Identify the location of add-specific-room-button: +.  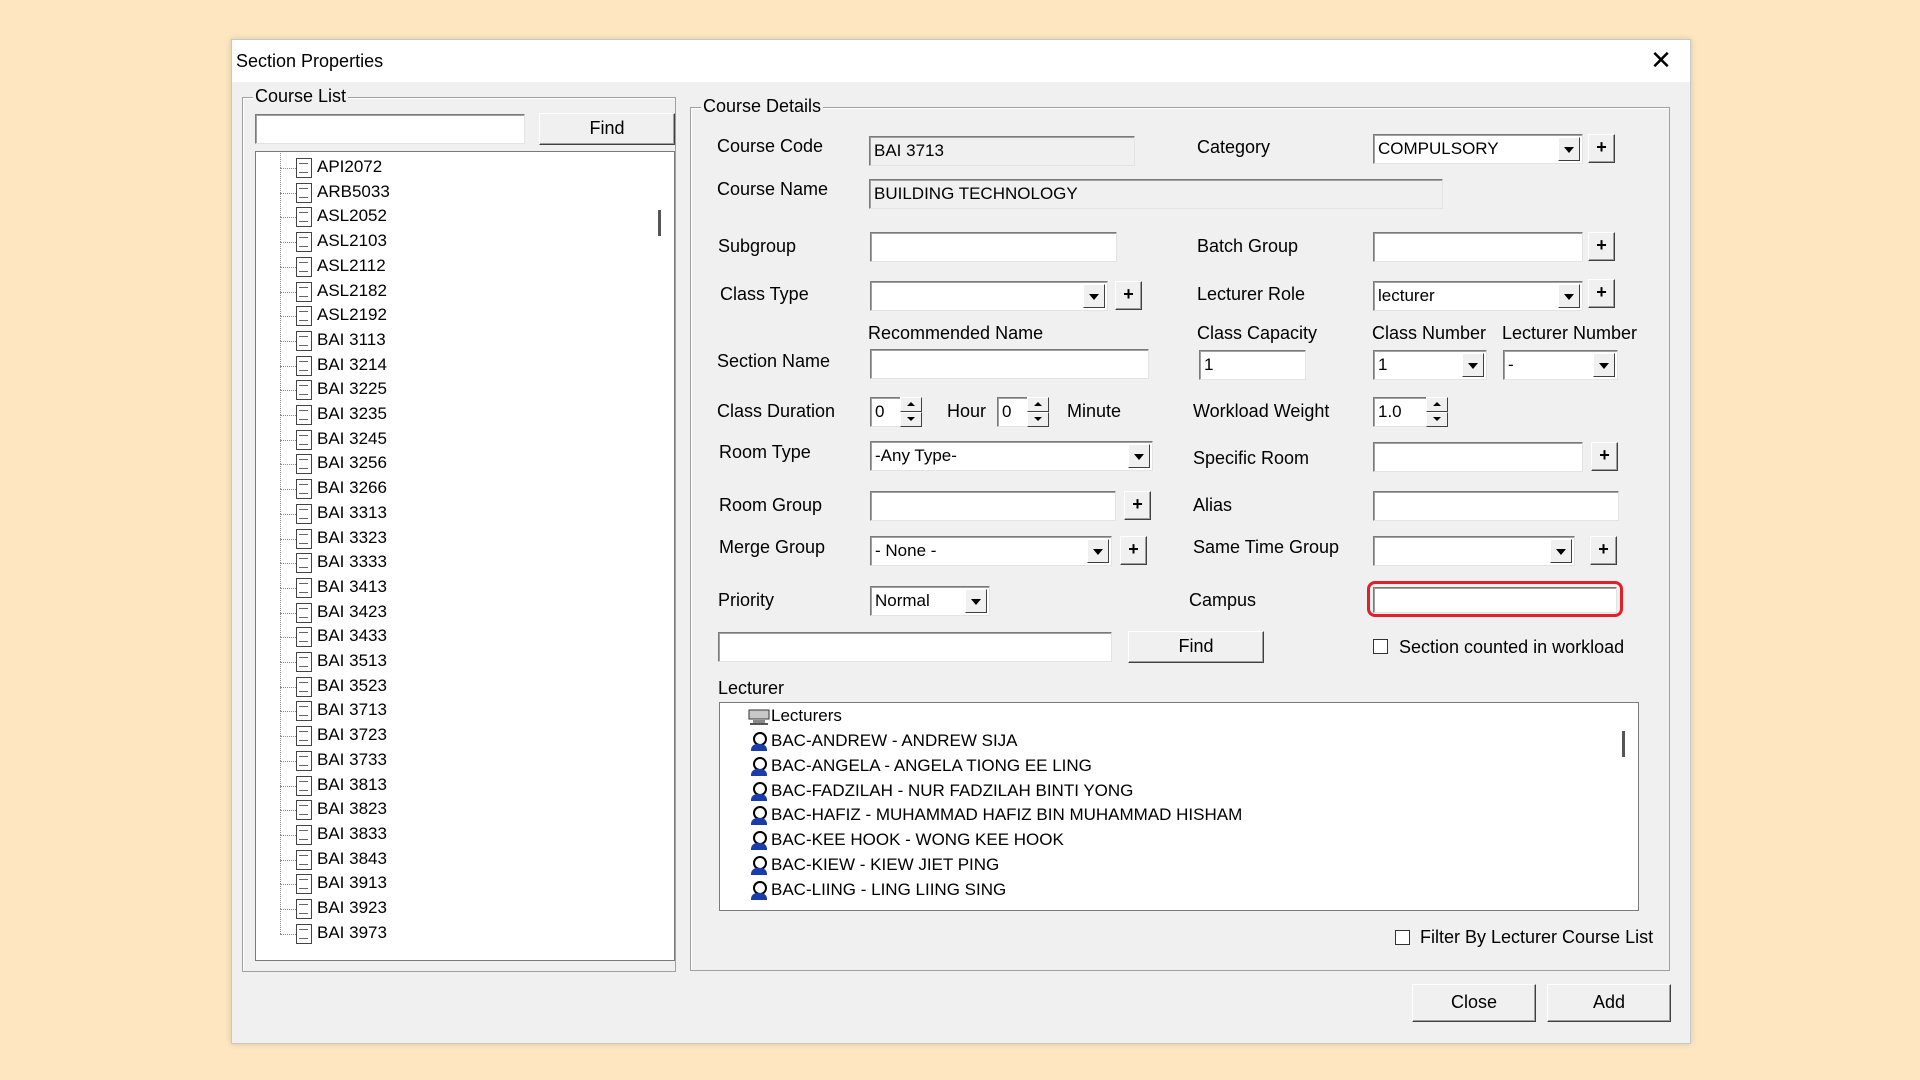
(1604, 456).